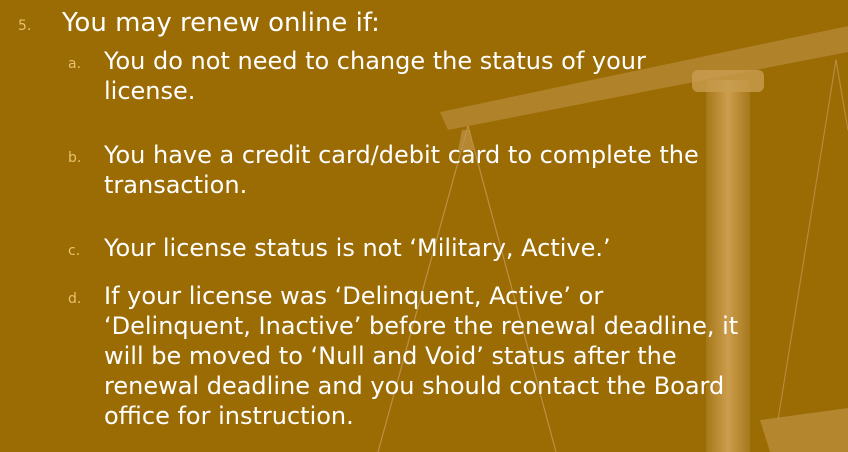 This screenshot has width=848, height=452. I want to click on list-marker: c., so click(74, 251).